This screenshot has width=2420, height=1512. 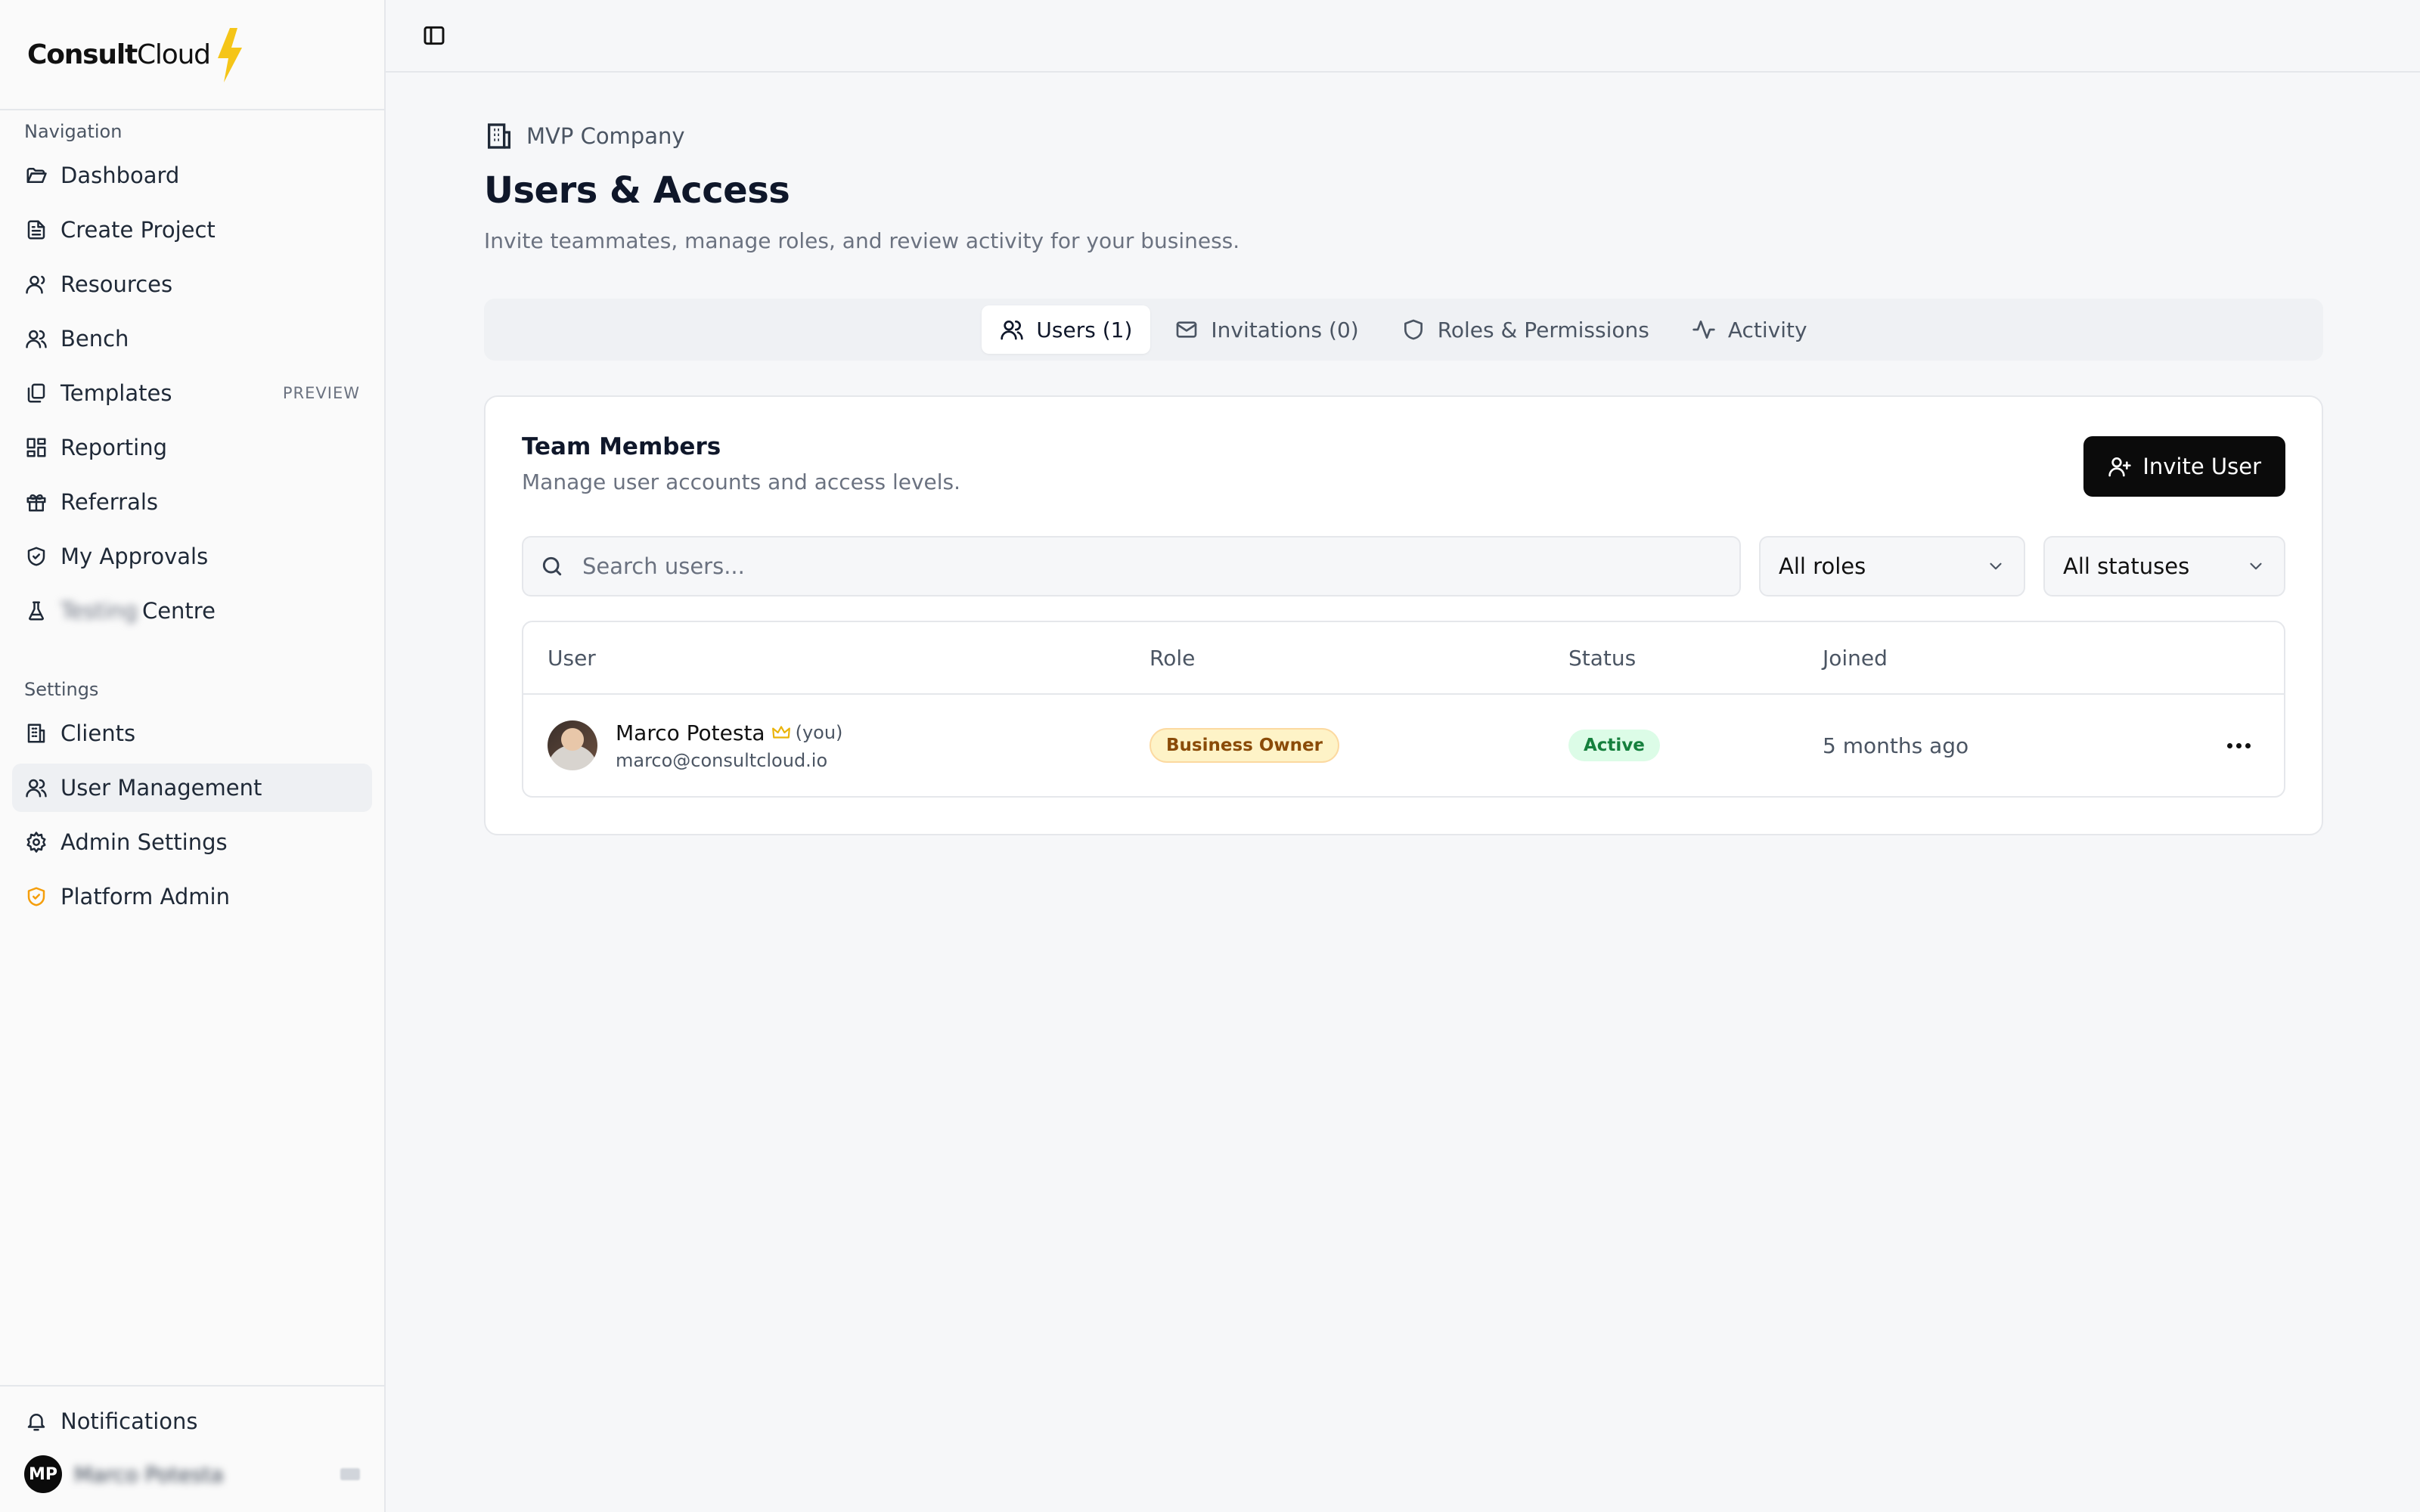 I want to click on card-title: Team Members, so click(x=621, y=446).